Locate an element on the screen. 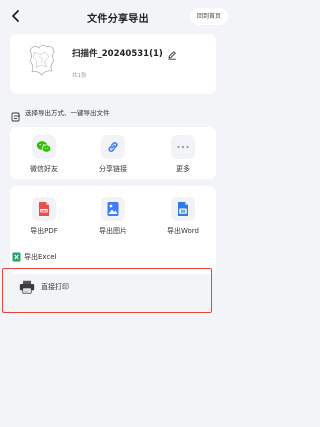 The image size is (320, 427). share-wechat-button: 微信好友 is located at coordinates (44, 154).